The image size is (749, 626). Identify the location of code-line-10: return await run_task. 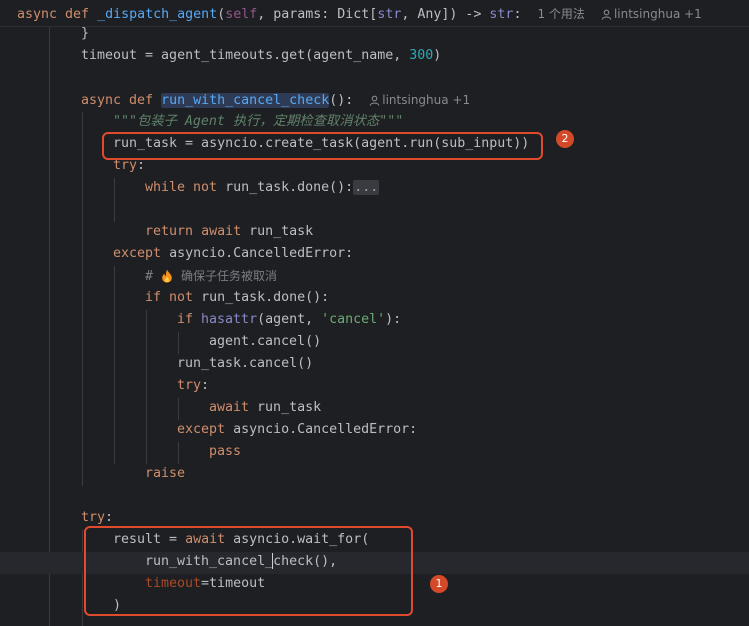
(229, 232).